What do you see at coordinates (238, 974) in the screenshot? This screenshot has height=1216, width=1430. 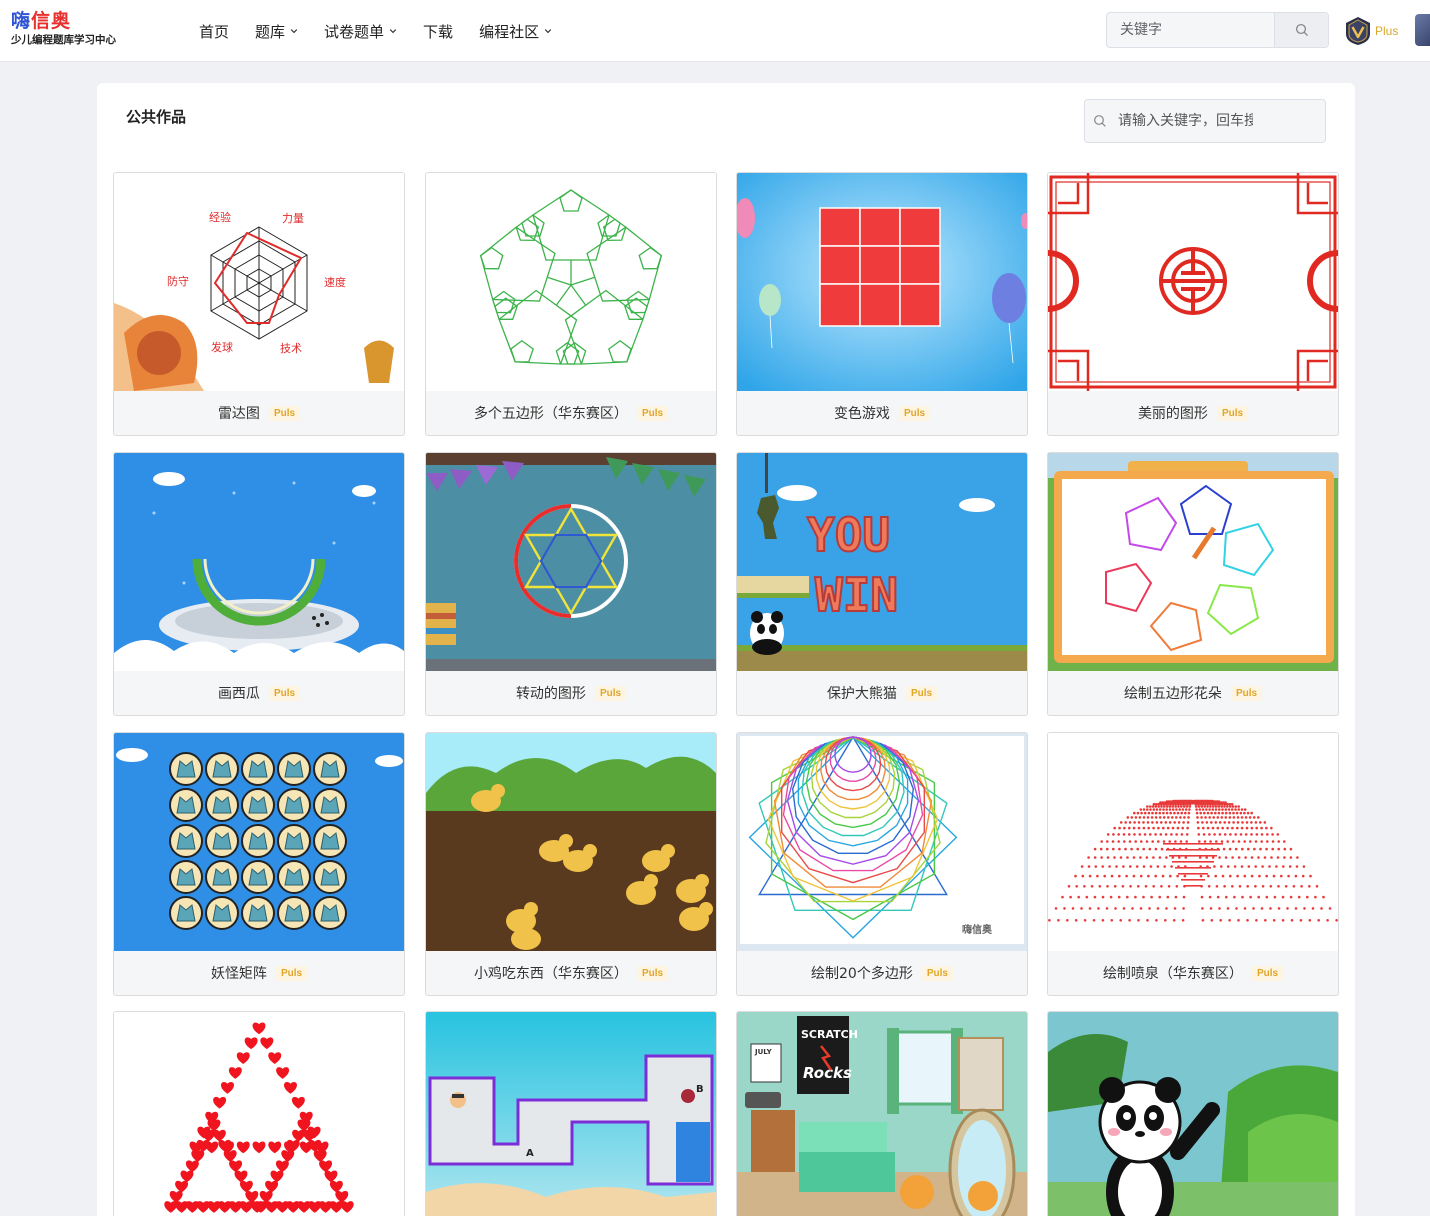 I see `work-title: 妖怪矩阵` at bounding box center [238, 974].